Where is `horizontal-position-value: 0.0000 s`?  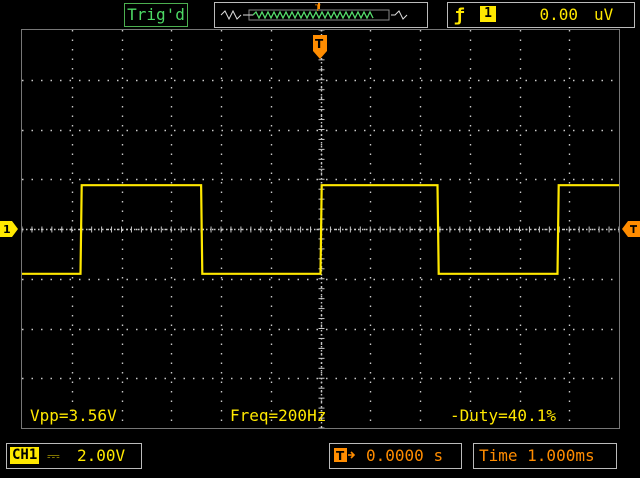
horizontal-position-value: 0.0000 s is located at coordinates (404, 455).